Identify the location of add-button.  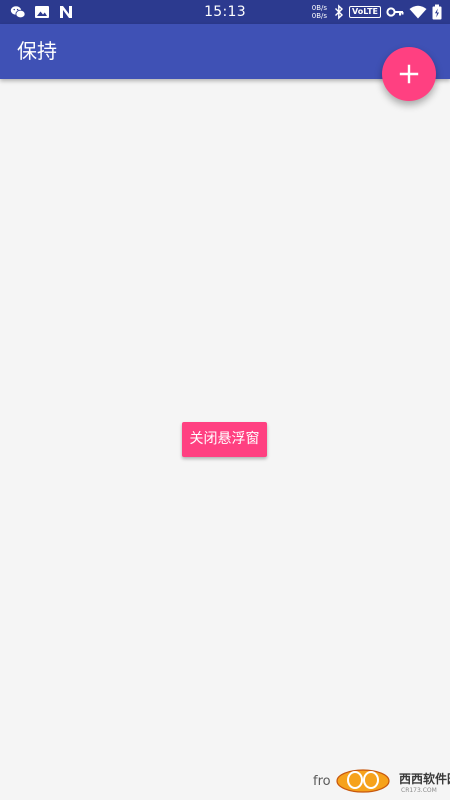
(409, 74).